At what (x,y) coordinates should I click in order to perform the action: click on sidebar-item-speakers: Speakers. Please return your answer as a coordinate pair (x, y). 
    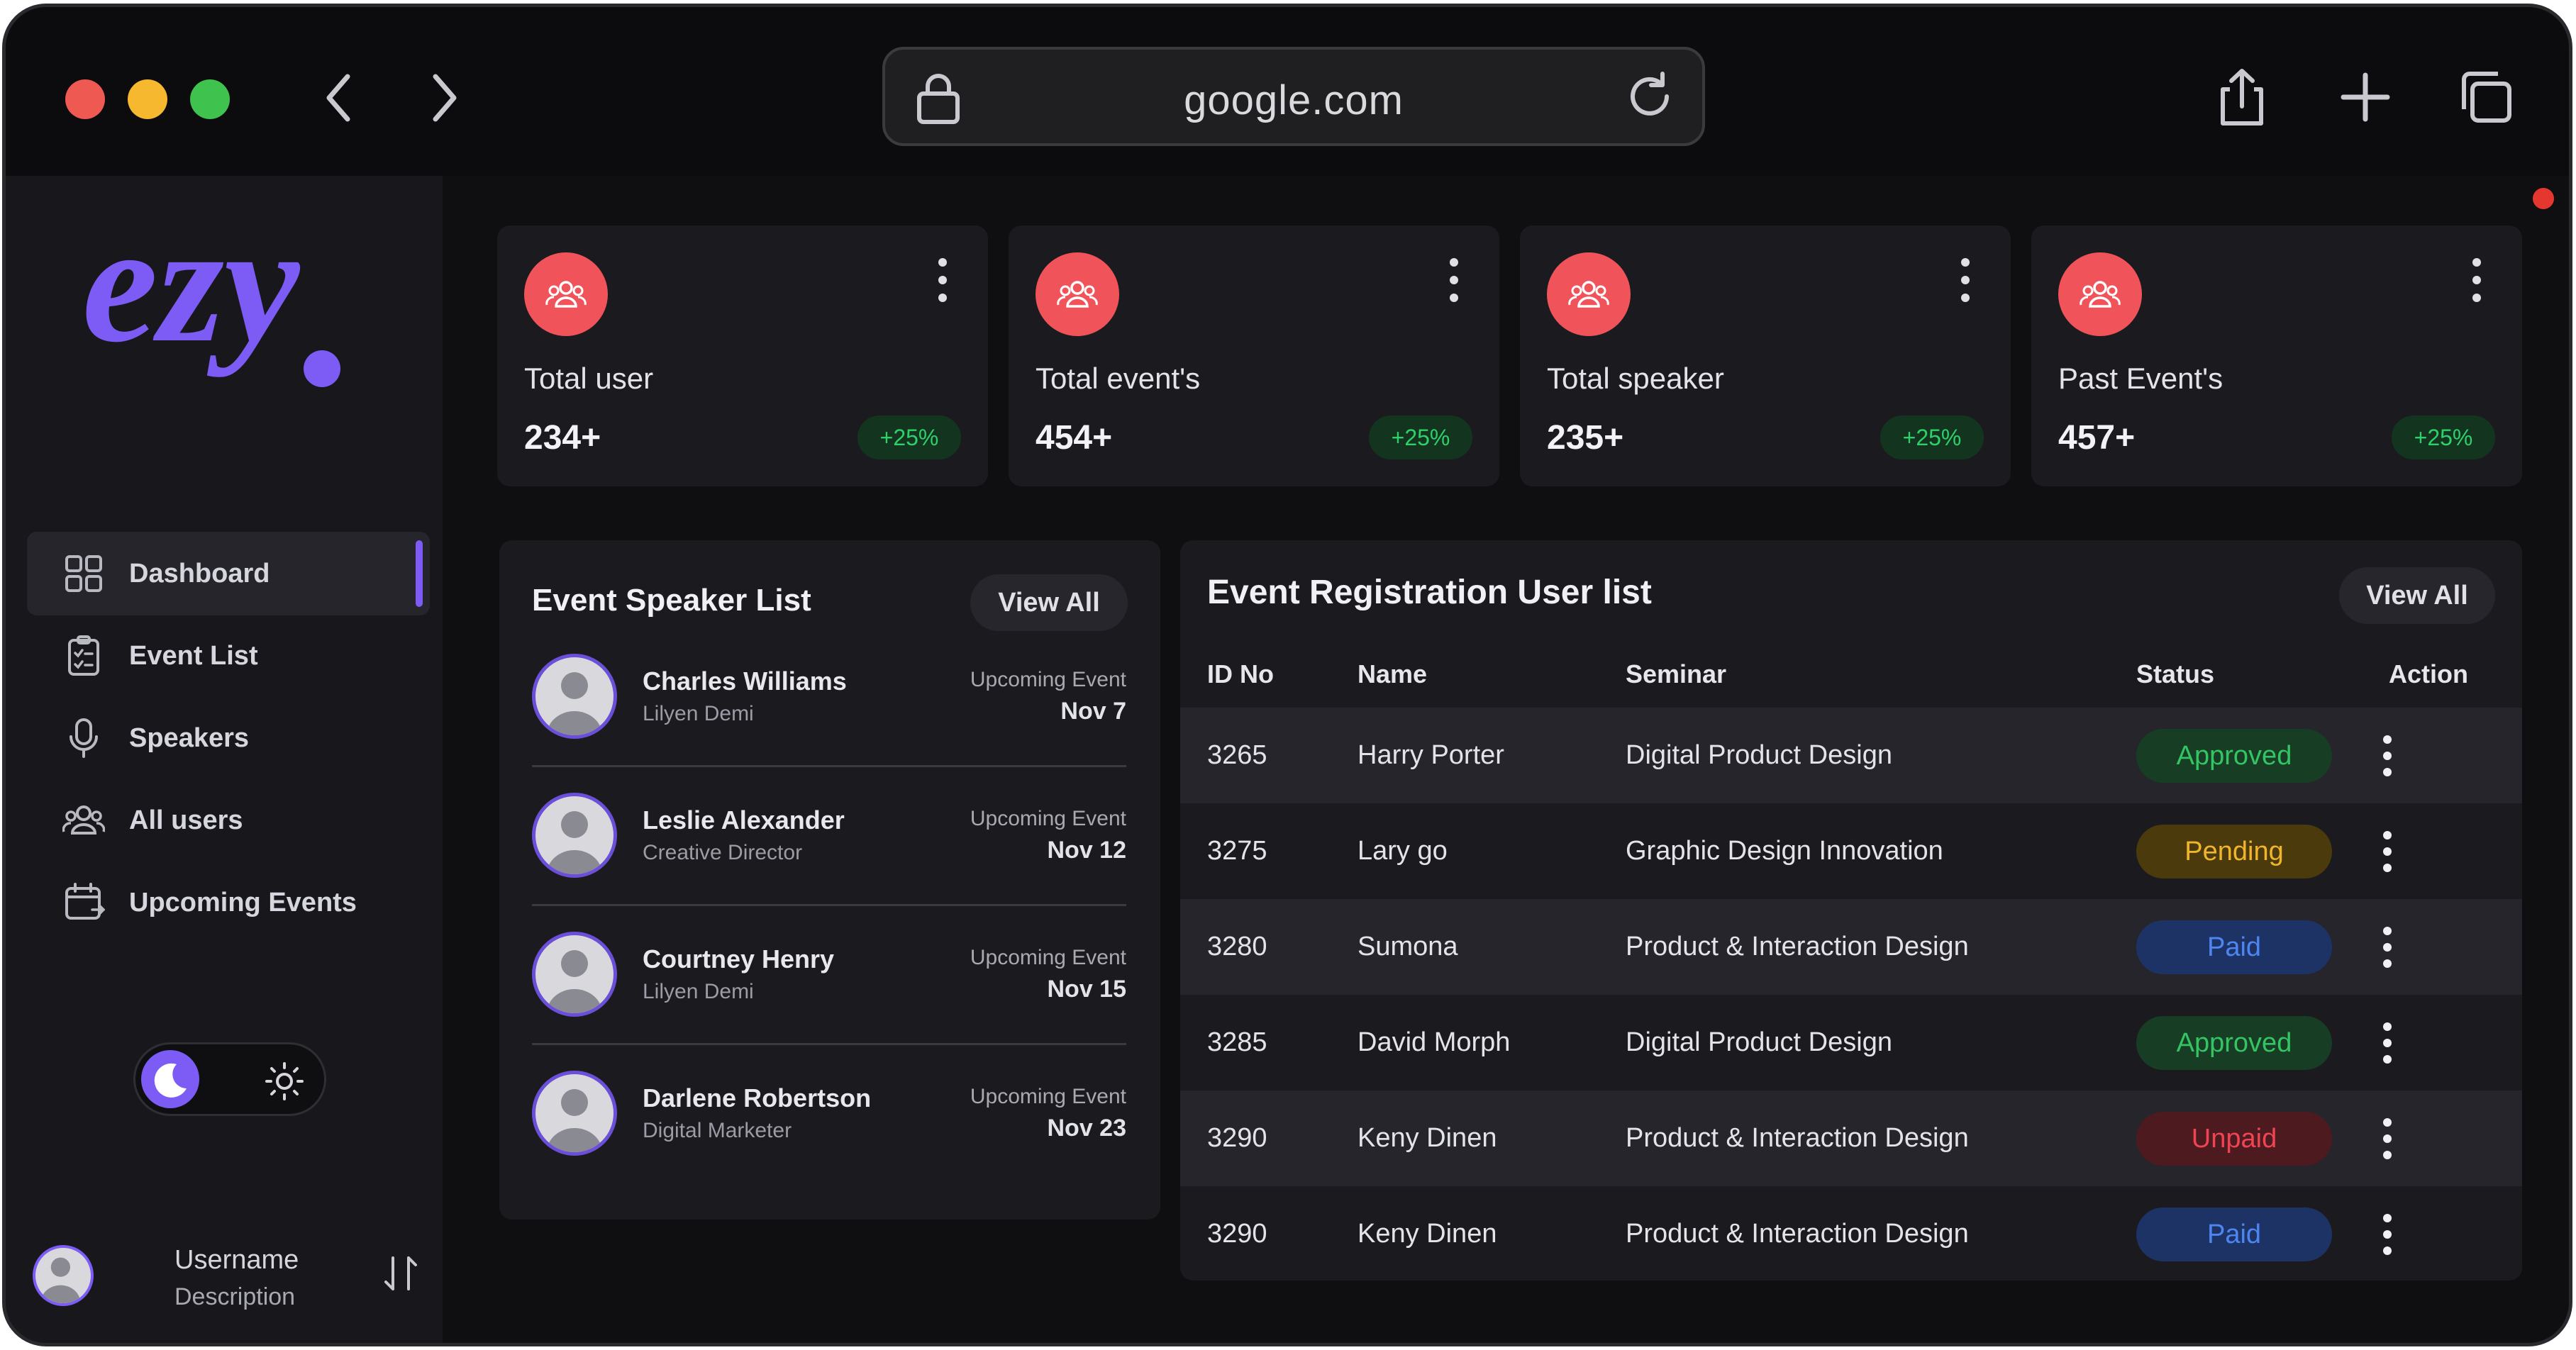
    Looking at the image, I should click on (228, 738).